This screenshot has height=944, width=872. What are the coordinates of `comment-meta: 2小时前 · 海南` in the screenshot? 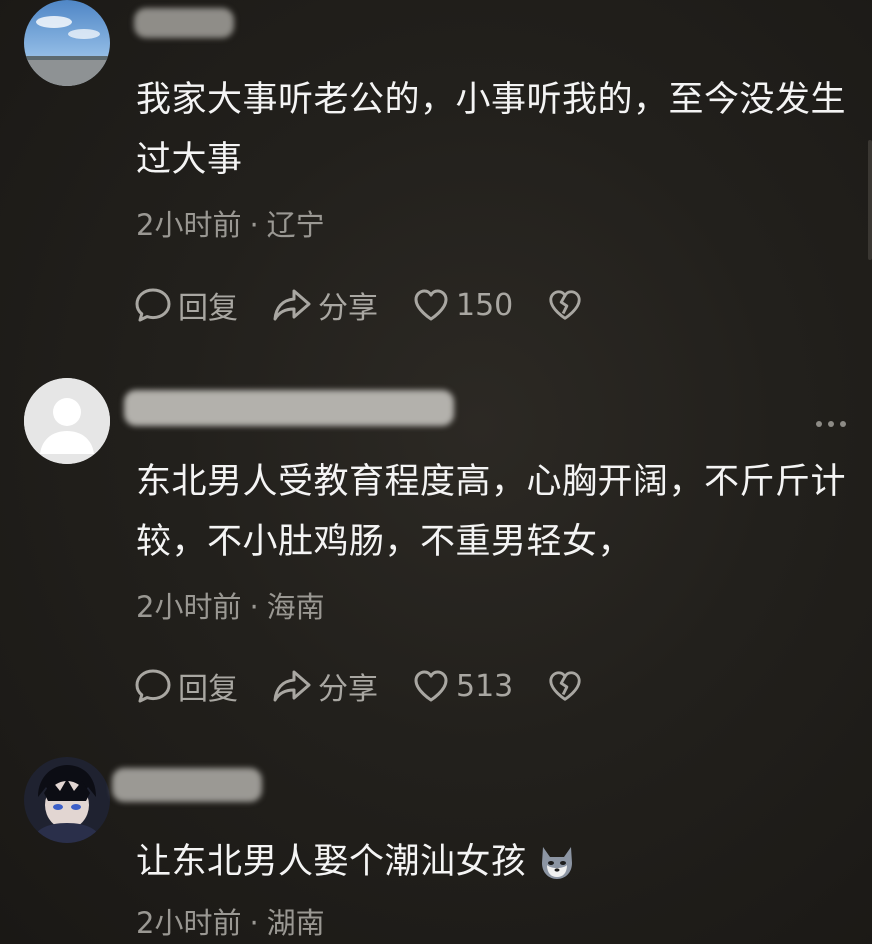 It's located at (230, 605).